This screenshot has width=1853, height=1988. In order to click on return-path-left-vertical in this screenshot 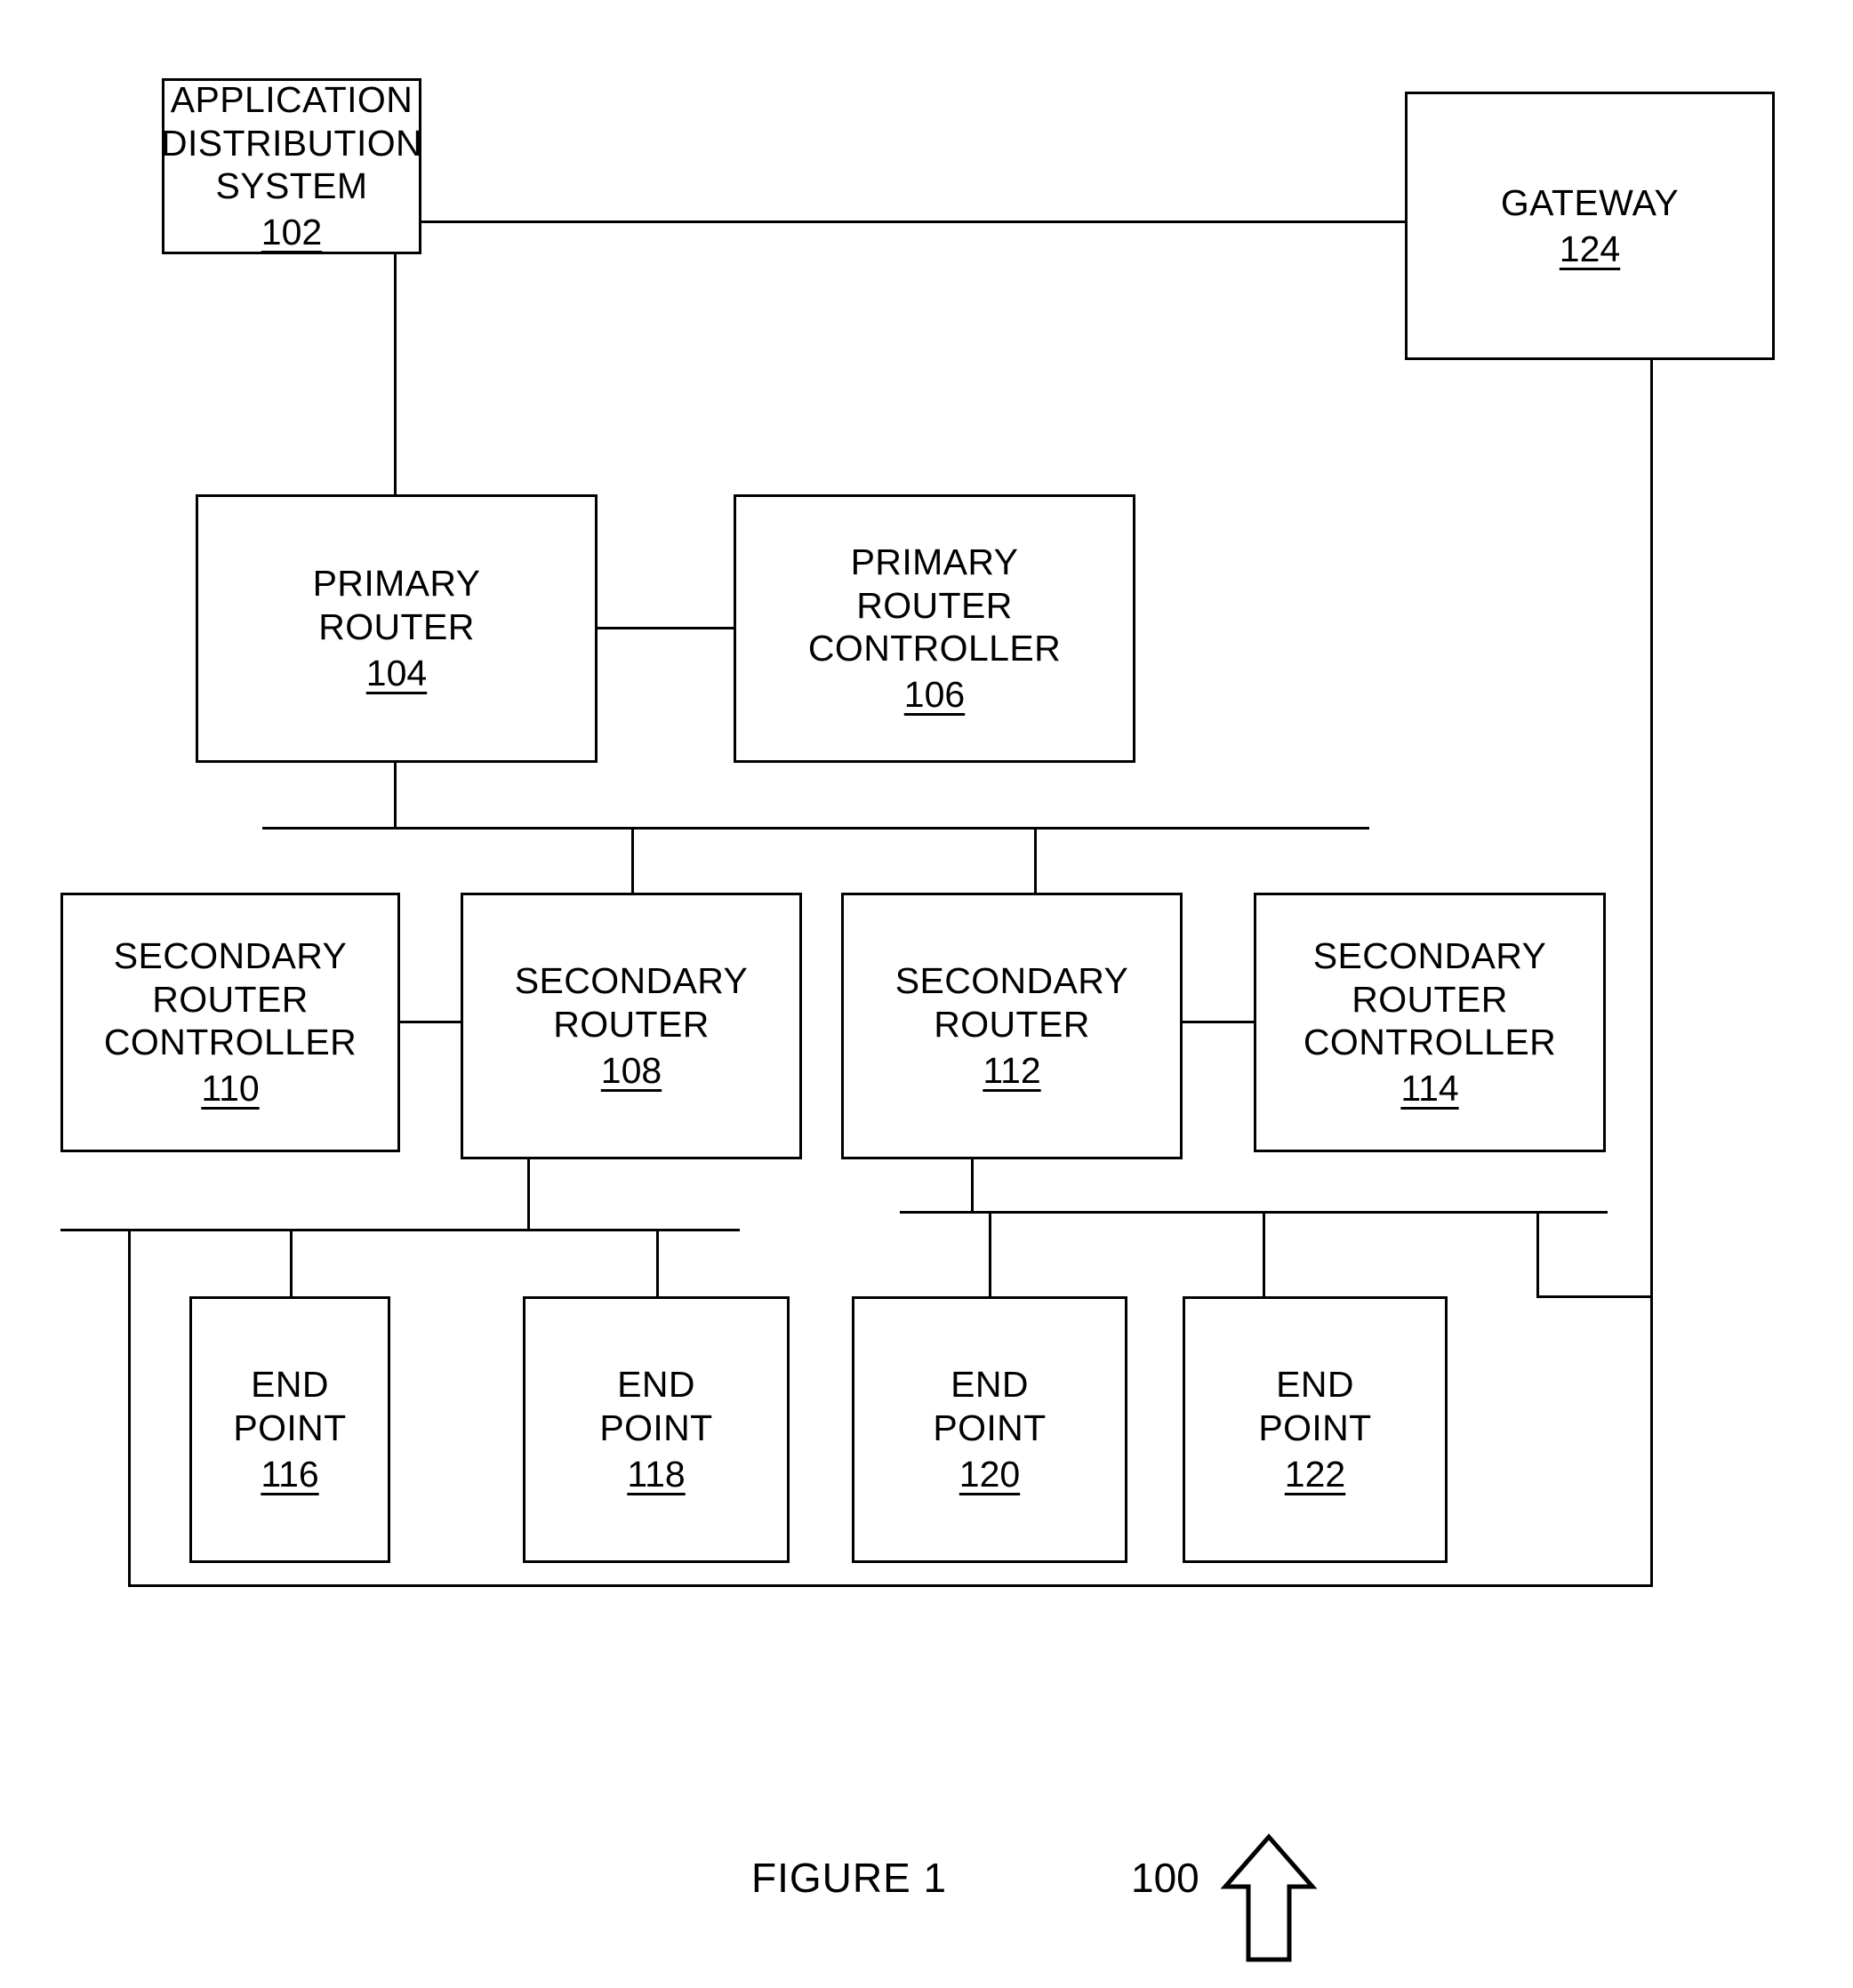, I will do `click(129, 1407)`.